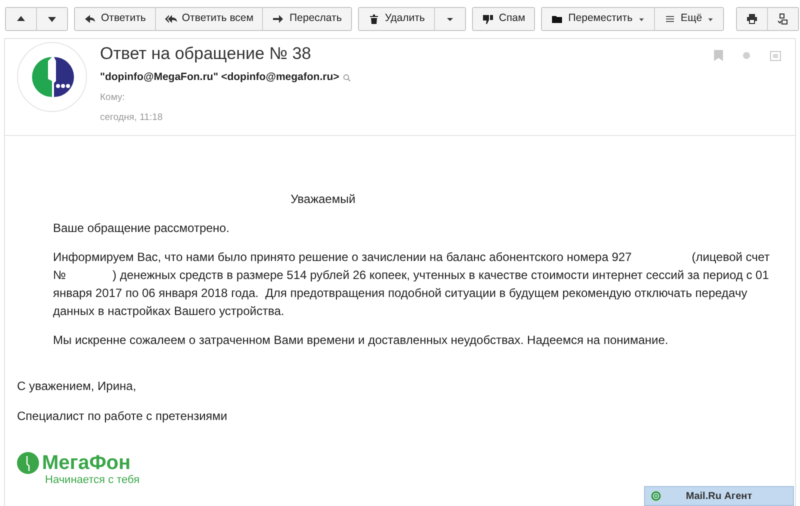 The image size is (800, 506). Describe the element at coordinates (412, 284) in the screenshot. I see `body-paragraph: Информируем Вас, что нами было принято решение о зачислении на баланс абонентского номера 927 (лицевой счет № ) денежных средств в размере 514 рублей 26 копеек, учтенных в качестве стоимости интернет сессий за период с 01 января 2017 по 06 января 2018 года. Для предотвращения подобной ситуации в будущем рекомендую отключать передачу данных в настройках Вашего устройства.` at that location.